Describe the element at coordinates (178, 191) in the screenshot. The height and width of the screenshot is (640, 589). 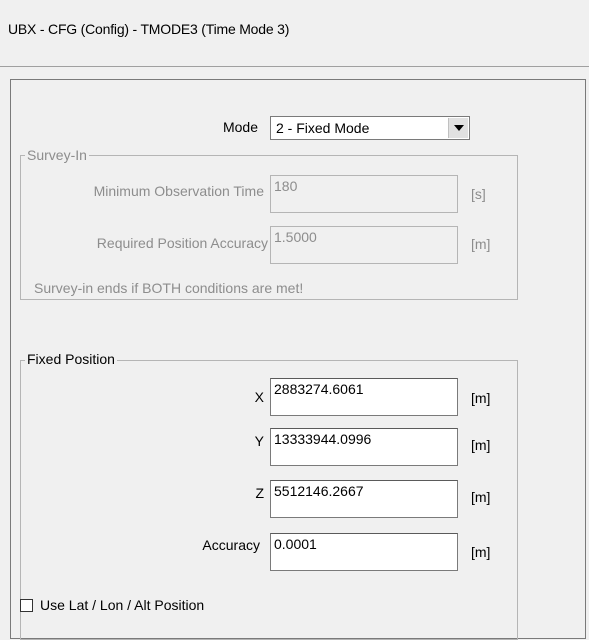
I see `min-obs-time-label: Minimum Observation Time` at that location.